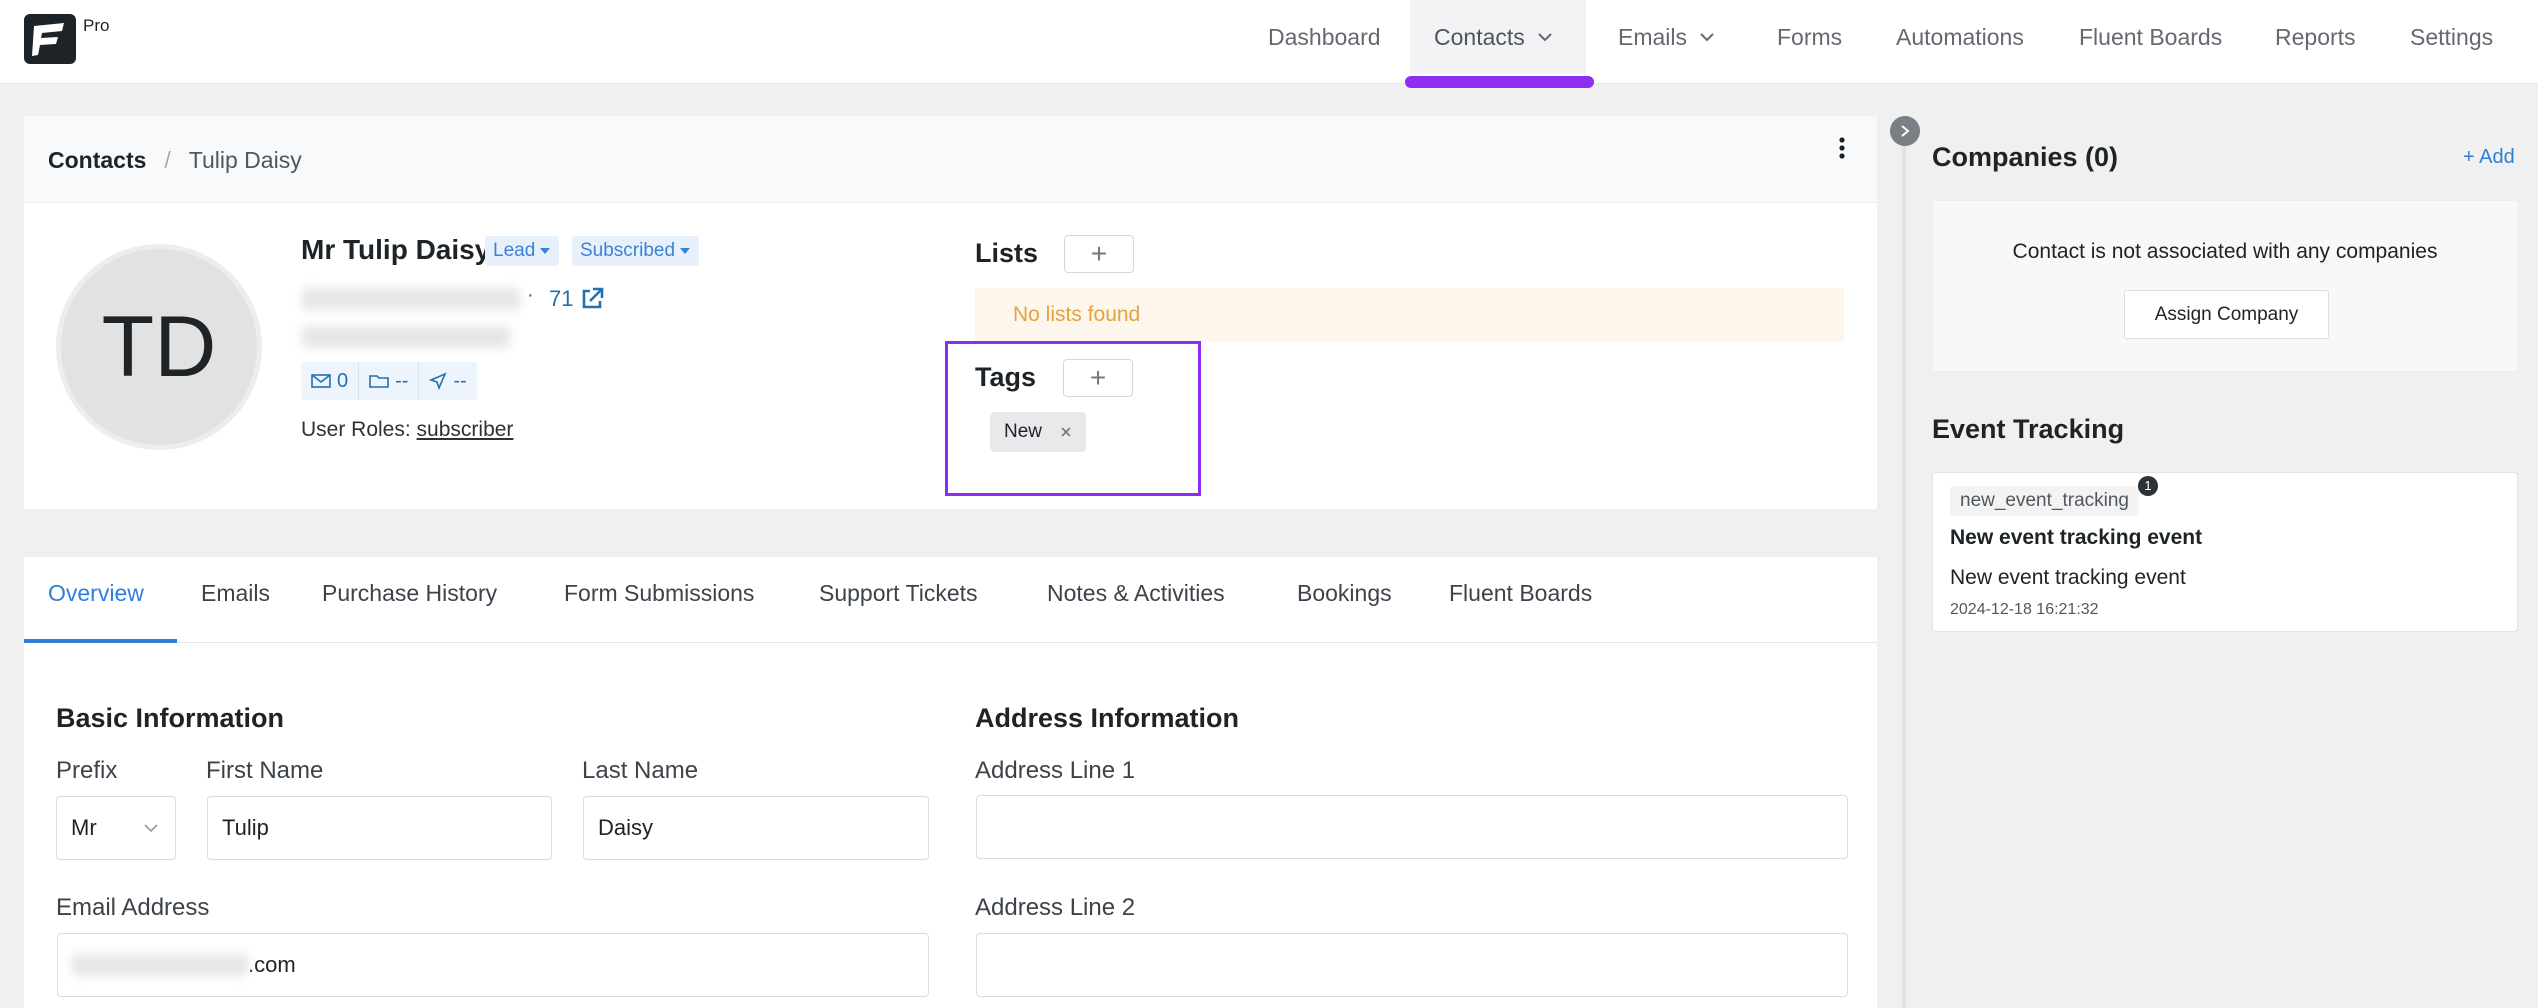 The width and height of the screenshot is (2538, 1008). Describe the element at coordinates (235, 593) in the screenshot. I see `tab-emails: Emails` at that location.